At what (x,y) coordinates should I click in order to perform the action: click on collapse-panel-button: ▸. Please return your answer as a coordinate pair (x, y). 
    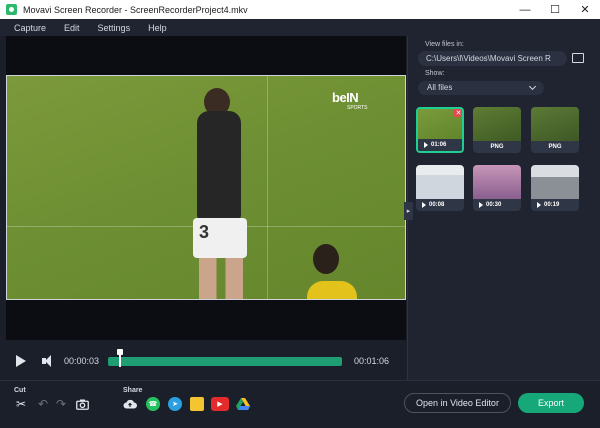
    Looking at the image, I should click on (408, 211).